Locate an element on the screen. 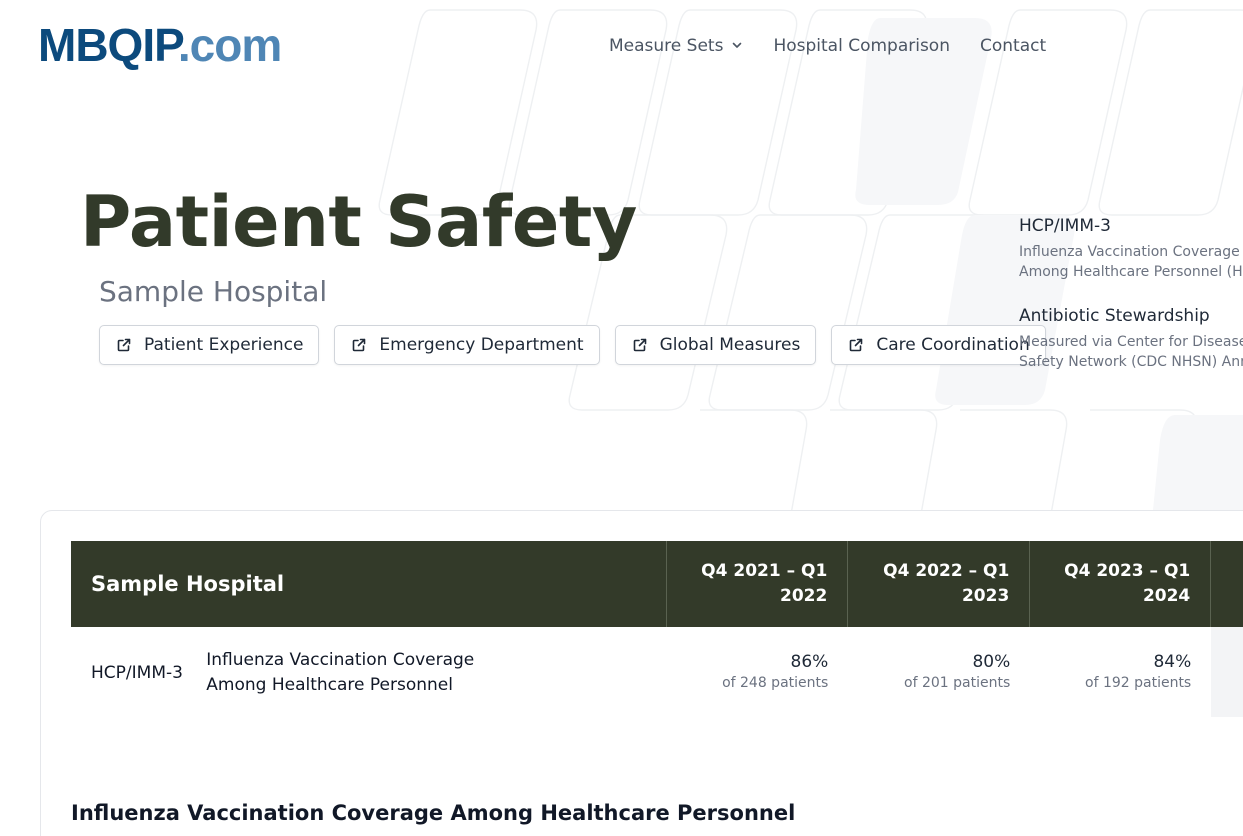 The width and height of the screenshot is (1243, 836). link-patient-experience: Patient Experience is located at coordinates (209, 345).